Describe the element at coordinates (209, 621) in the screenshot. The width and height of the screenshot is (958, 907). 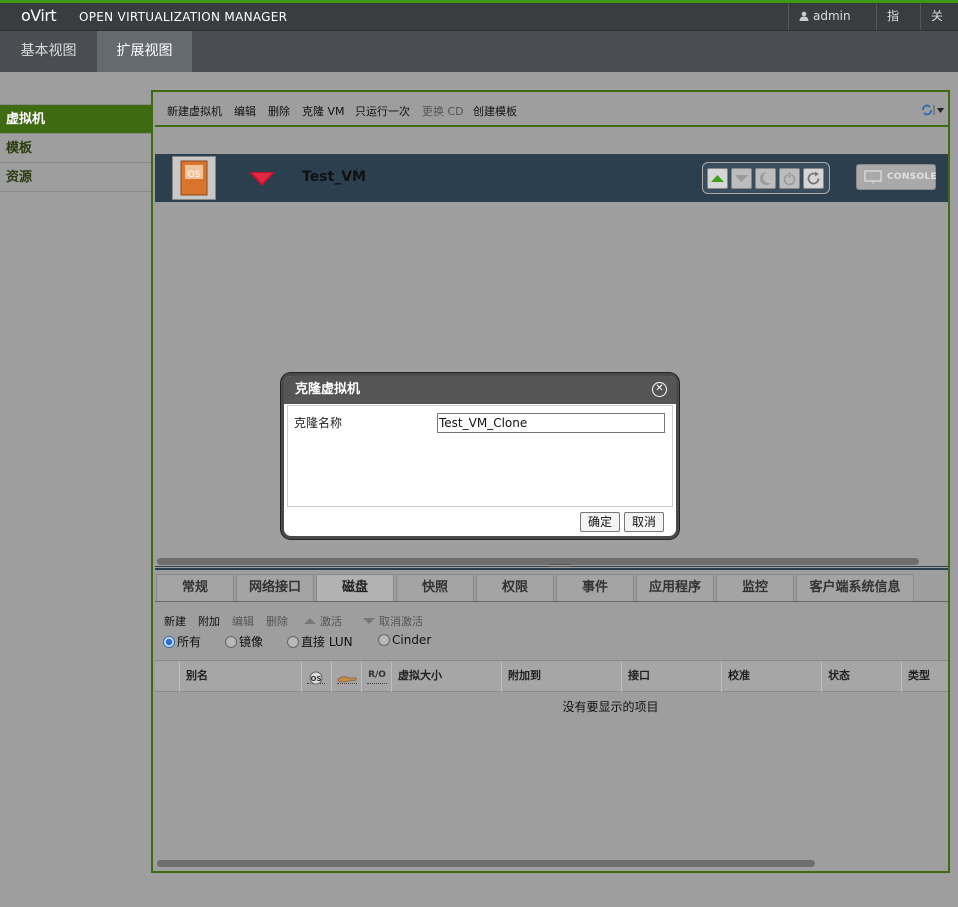
I see `disk-attach-button: 附加` at that location.